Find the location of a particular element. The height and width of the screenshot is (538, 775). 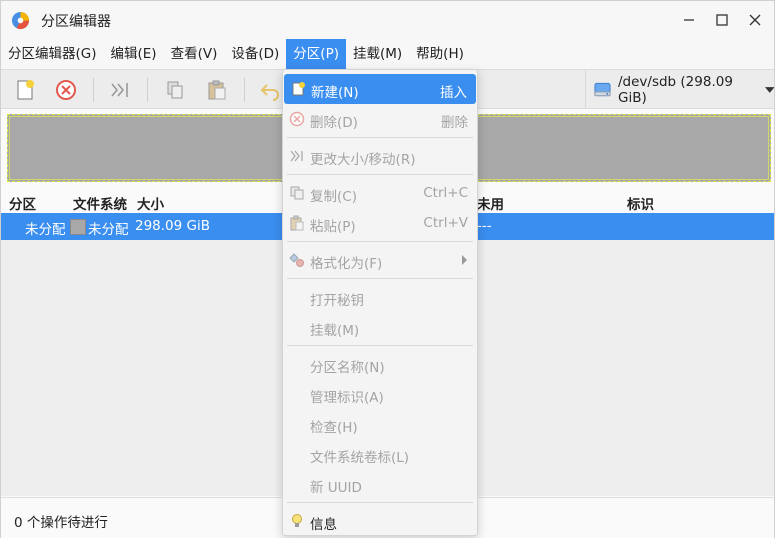

menu-item-manage-flags: 管理标识(A) is located at coordinates (380, 394).